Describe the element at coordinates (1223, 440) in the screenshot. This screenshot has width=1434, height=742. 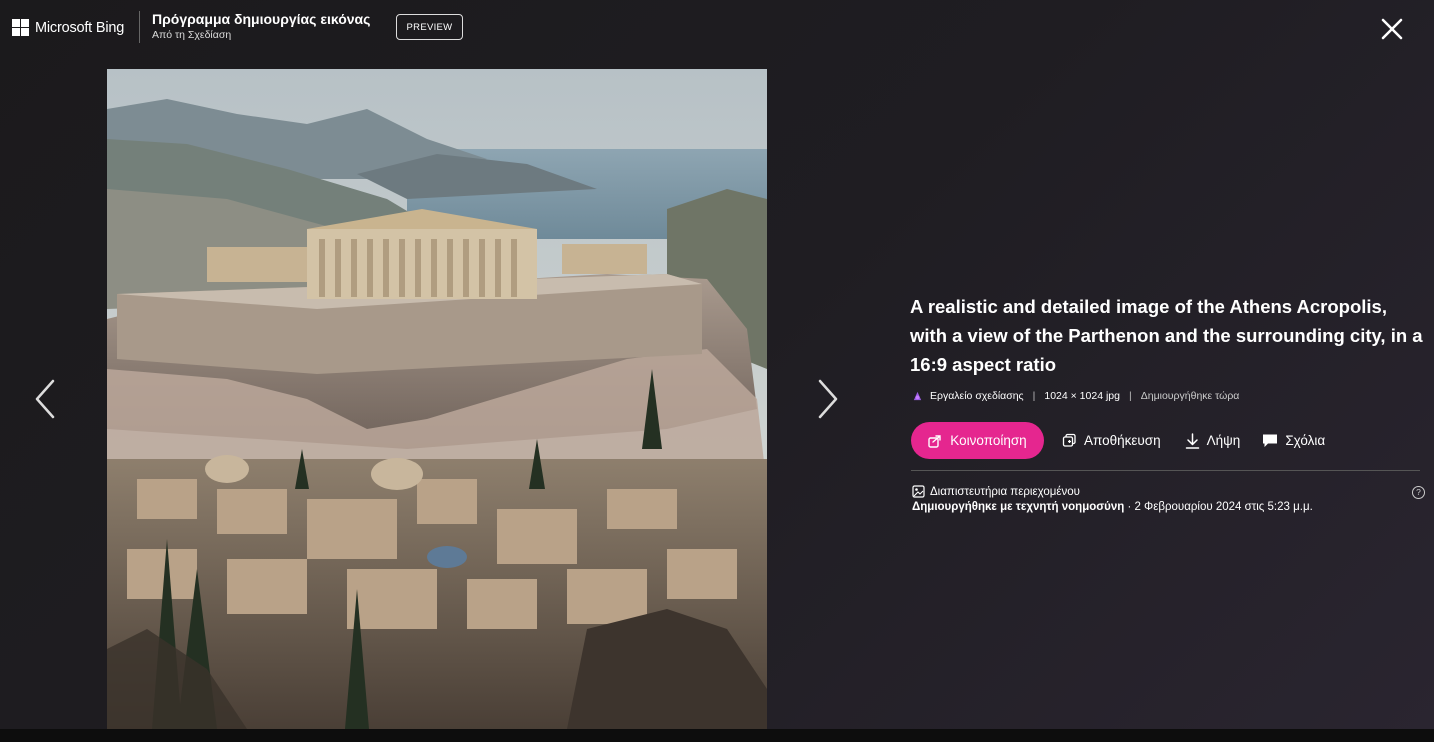
I see `download-label: Λήψη` at that location.